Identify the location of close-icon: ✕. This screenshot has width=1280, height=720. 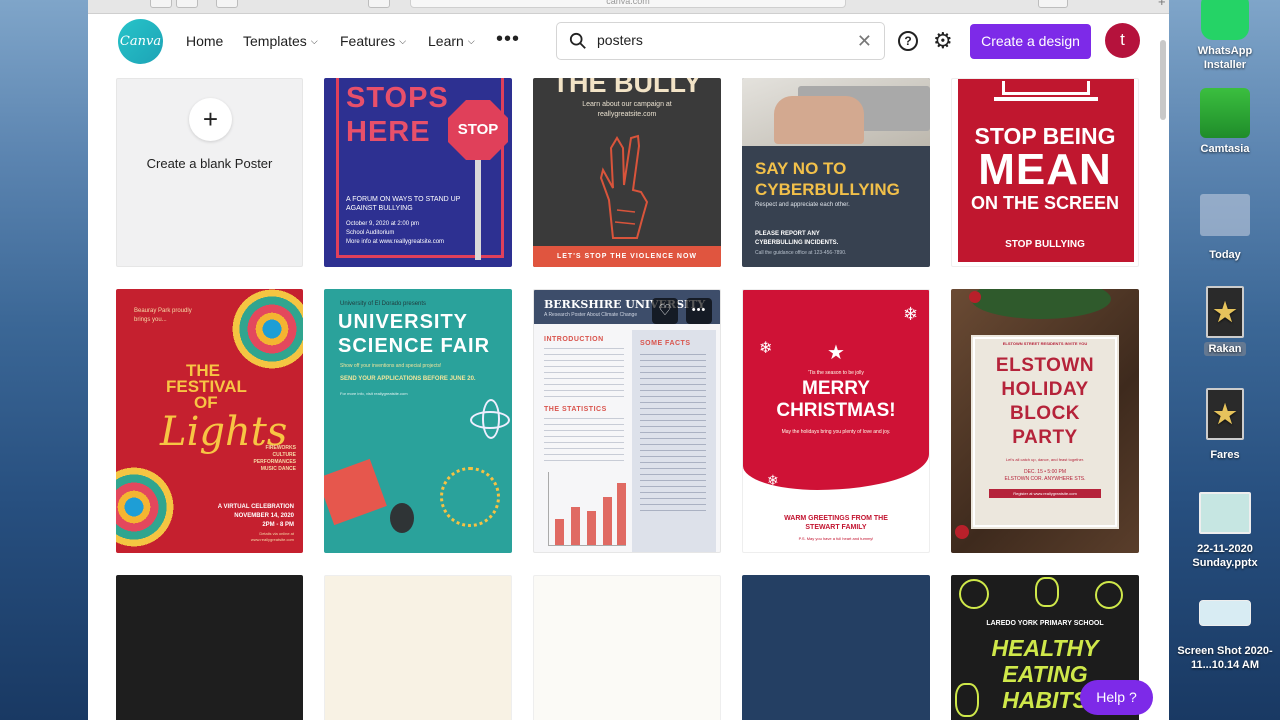
(864, 41).